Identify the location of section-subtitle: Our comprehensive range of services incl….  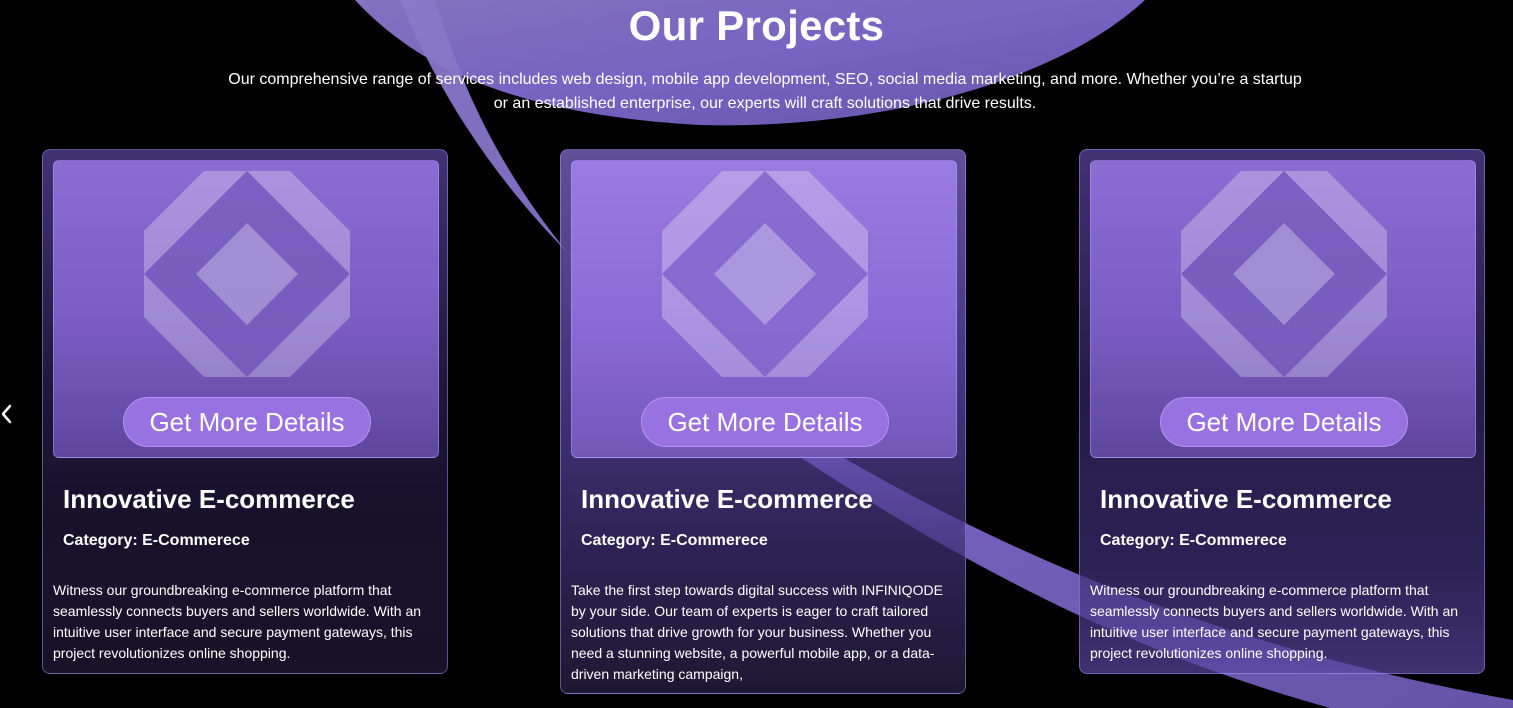
(765, 91).